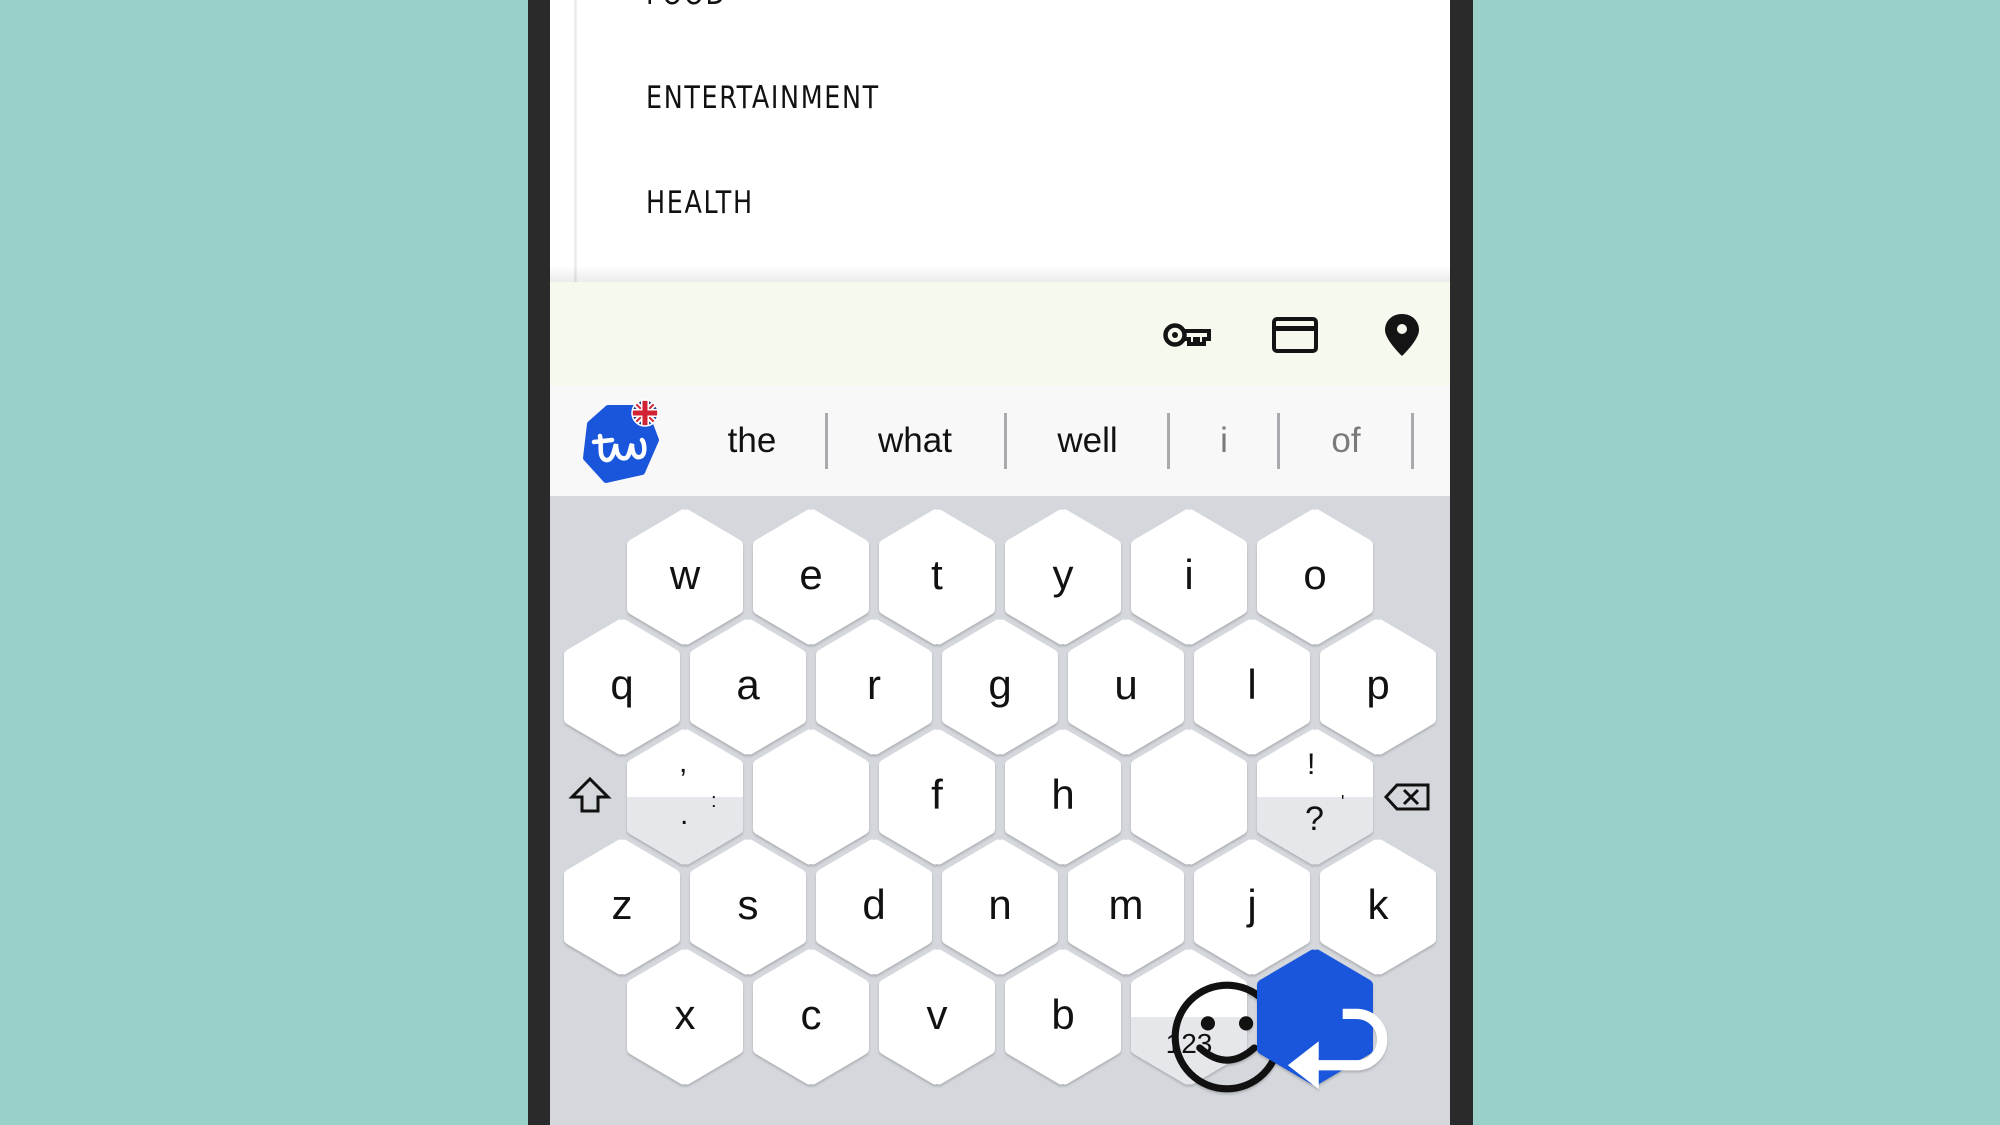 The height and width of the screenshot is (1125, 2000). I want to click on excl-bottom-label: ?, so click(1314, 819).